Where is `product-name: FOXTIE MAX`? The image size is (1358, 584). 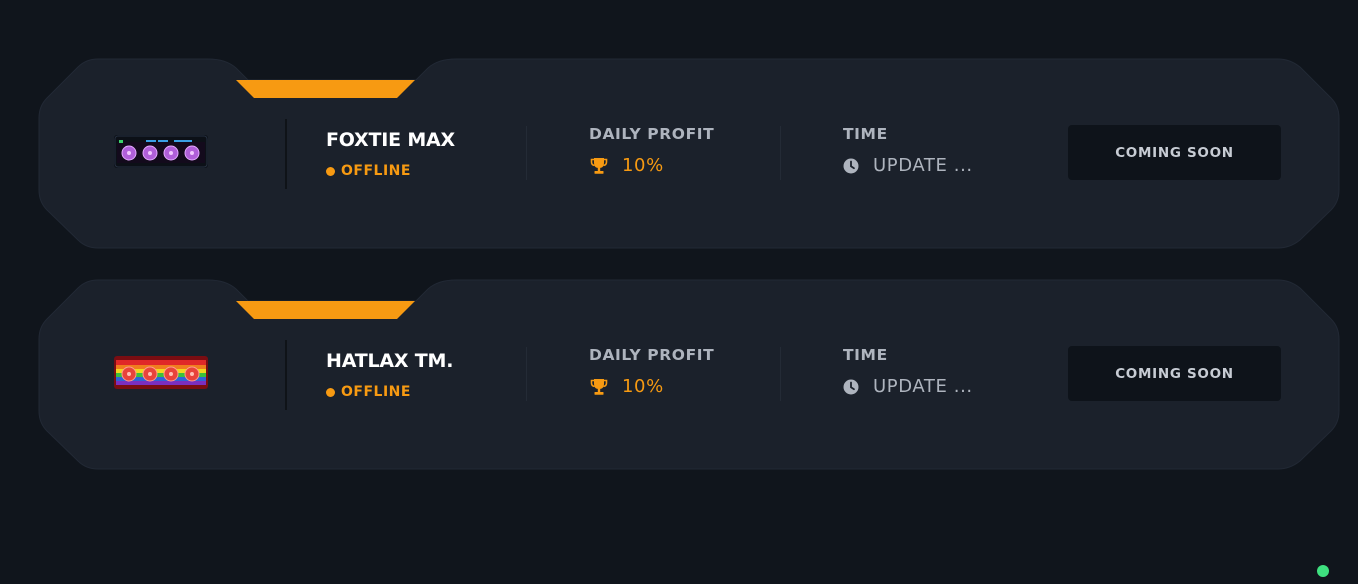
product-name: FOXTIE MAX is located at coordinates (390, 140).